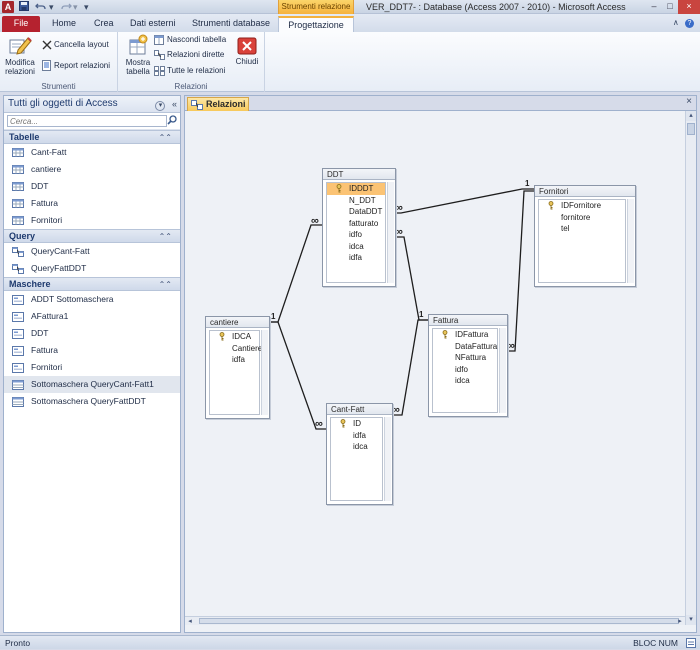 The height and width of the screenshot is (650, 700). I want to click on tab-crea: Crea, so click(104, 24).